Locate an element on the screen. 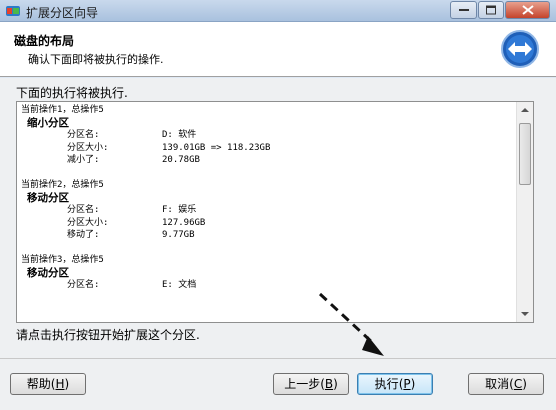  maximize-icon is located at coordinates (491, 10).